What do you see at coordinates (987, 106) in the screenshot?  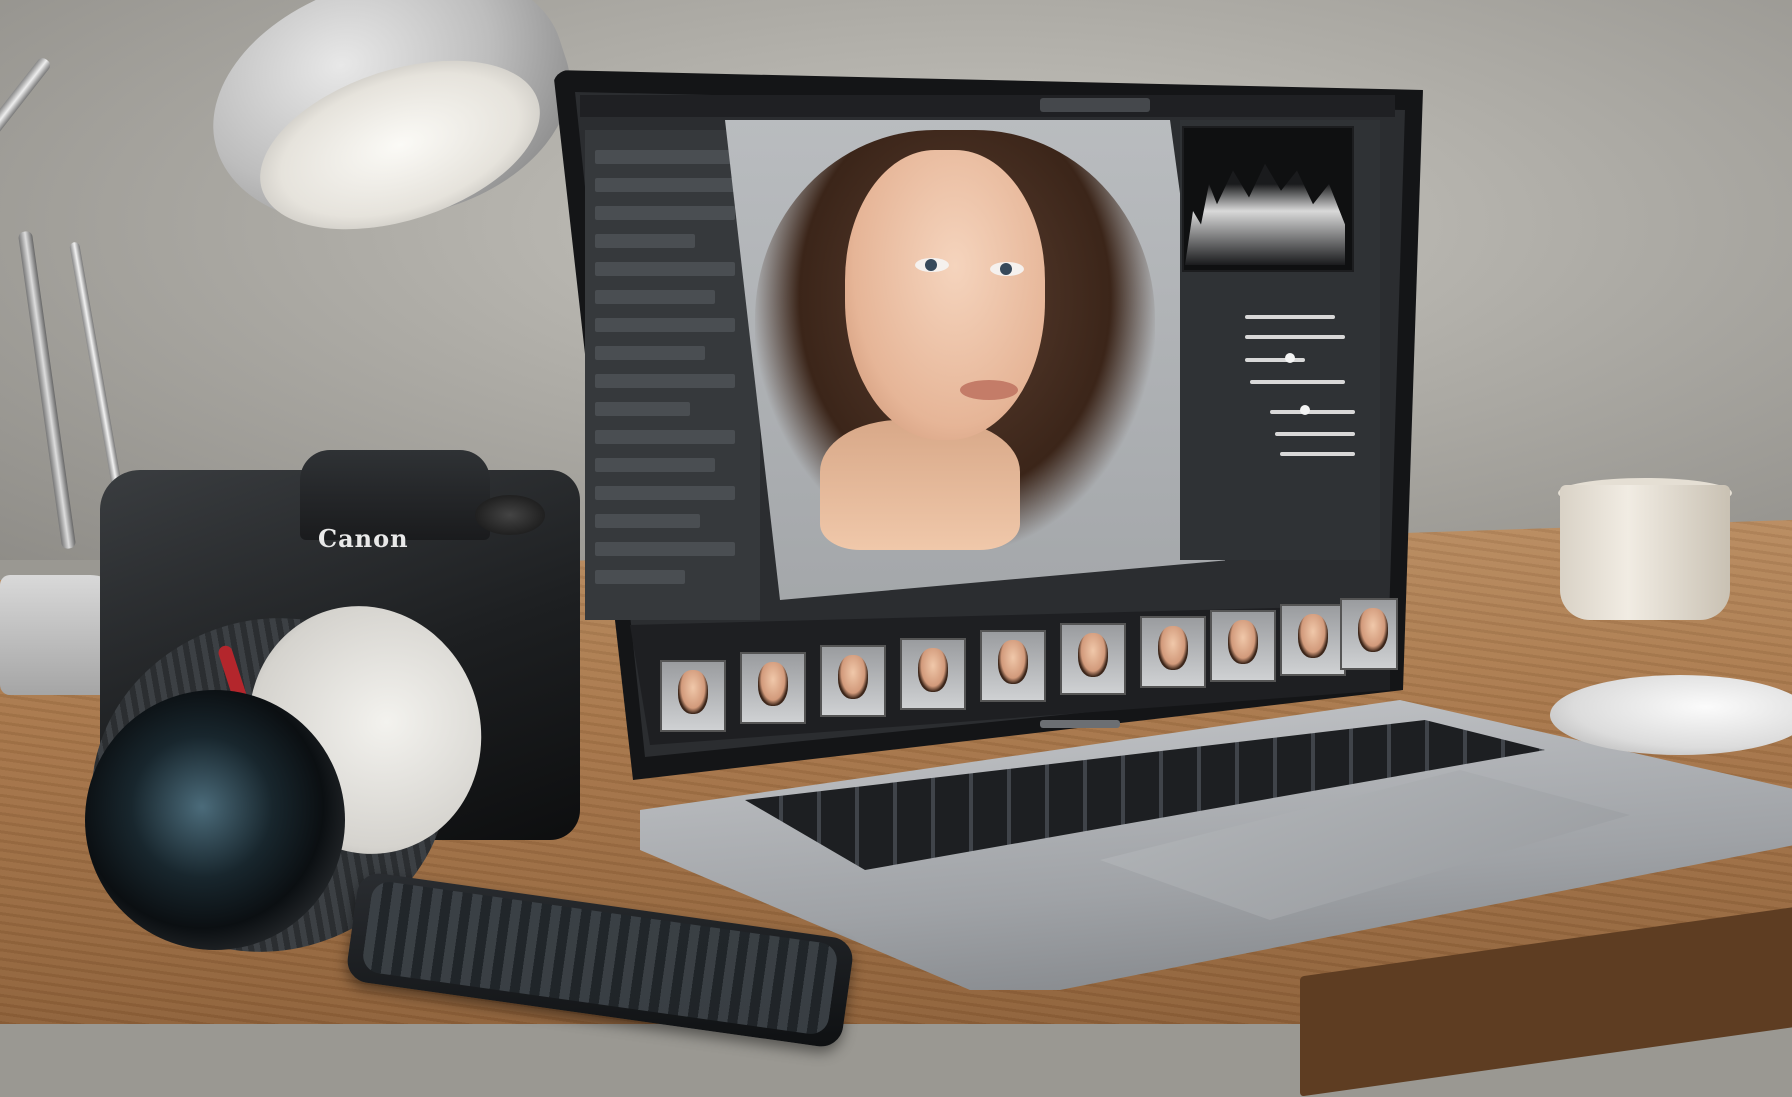 I see `editor-menu-bar` at bounding box center [987, 106].